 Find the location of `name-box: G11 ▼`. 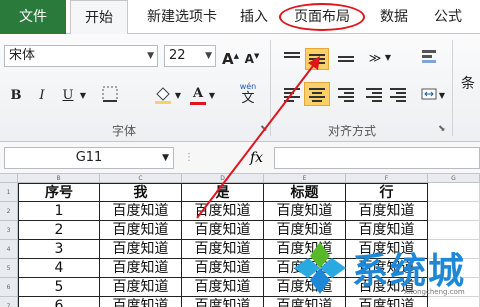

name-box: G11 ▼ is located at coordinates (89, 158).